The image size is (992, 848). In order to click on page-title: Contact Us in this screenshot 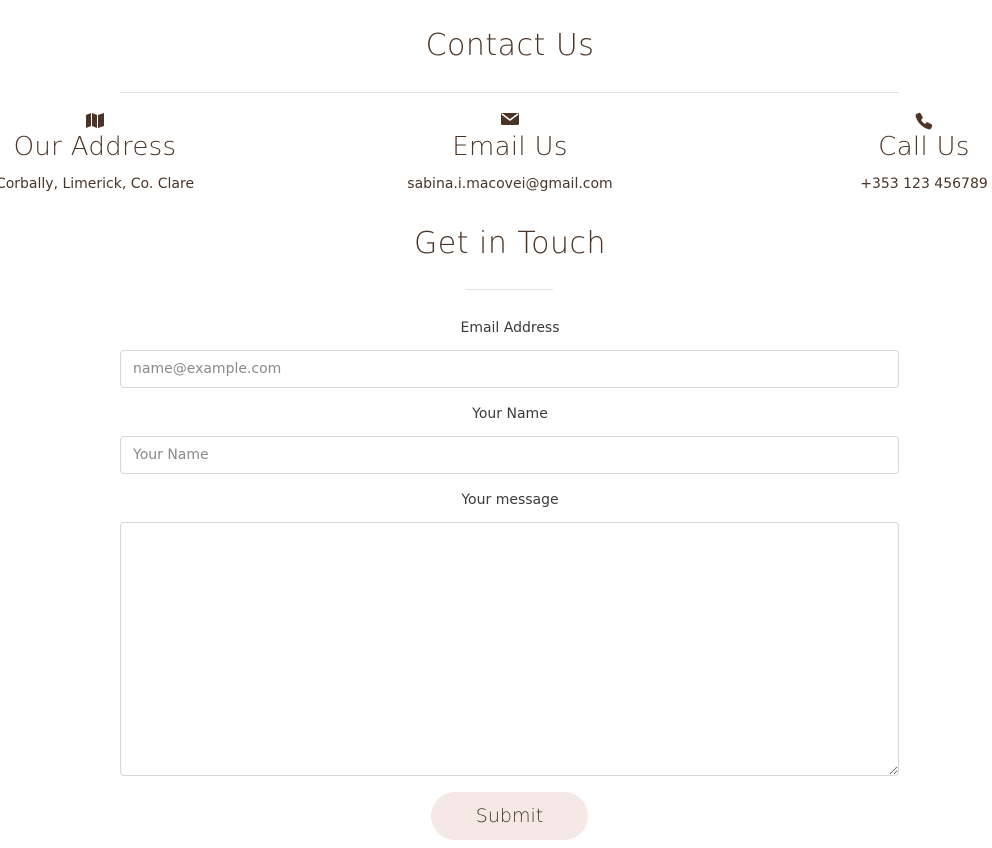, I will do `click(510, 45)`.